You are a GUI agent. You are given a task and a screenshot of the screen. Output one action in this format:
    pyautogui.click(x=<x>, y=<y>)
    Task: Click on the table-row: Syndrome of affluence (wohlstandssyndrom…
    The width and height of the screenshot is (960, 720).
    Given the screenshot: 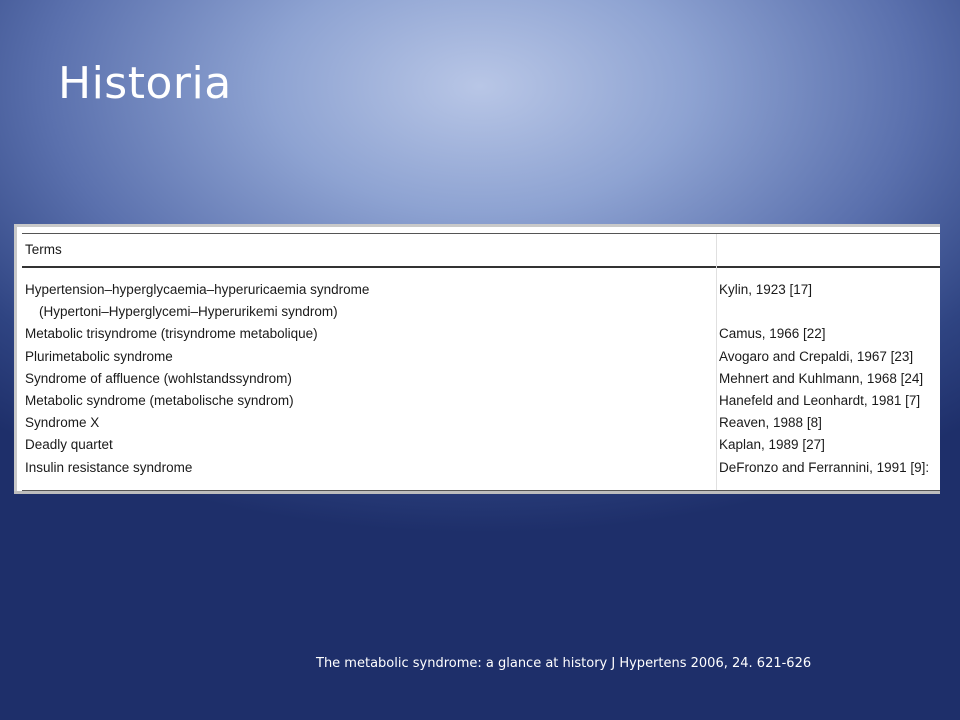 What is the action you would take?
    pyautogui.click(x=477, y=382)
    